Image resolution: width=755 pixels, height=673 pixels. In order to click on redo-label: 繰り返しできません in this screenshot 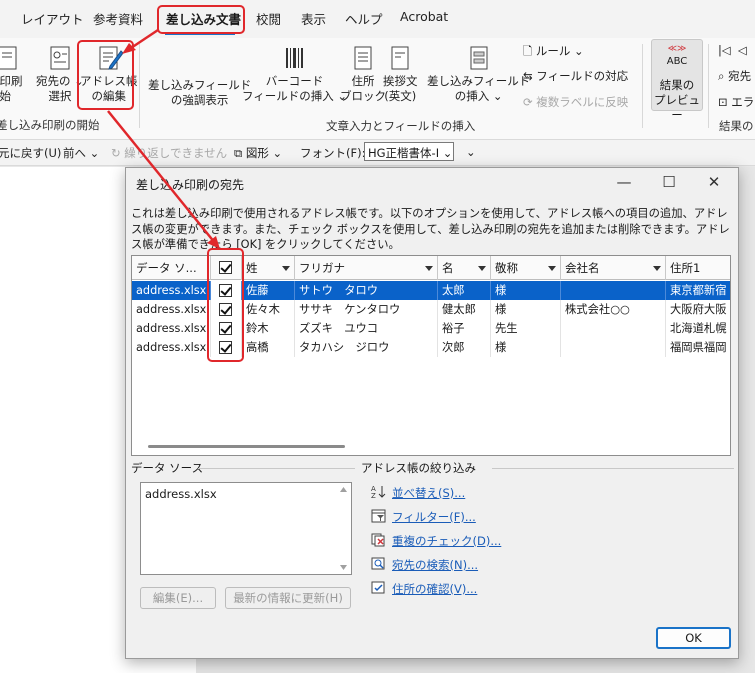, I will do `click(176, 153)`.